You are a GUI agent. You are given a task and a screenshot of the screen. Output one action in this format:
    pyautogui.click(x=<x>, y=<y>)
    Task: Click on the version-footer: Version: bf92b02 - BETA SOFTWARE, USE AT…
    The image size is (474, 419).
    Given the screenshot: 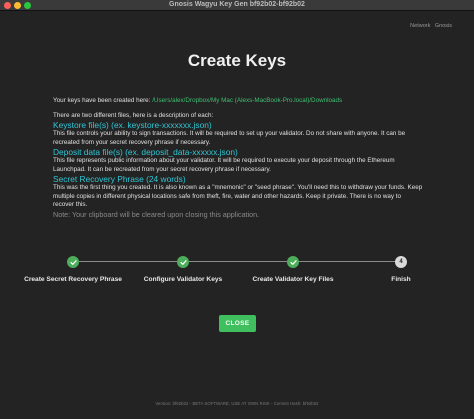 What is the action you would take?
    pyautogui.click(x=237, y=403)
    